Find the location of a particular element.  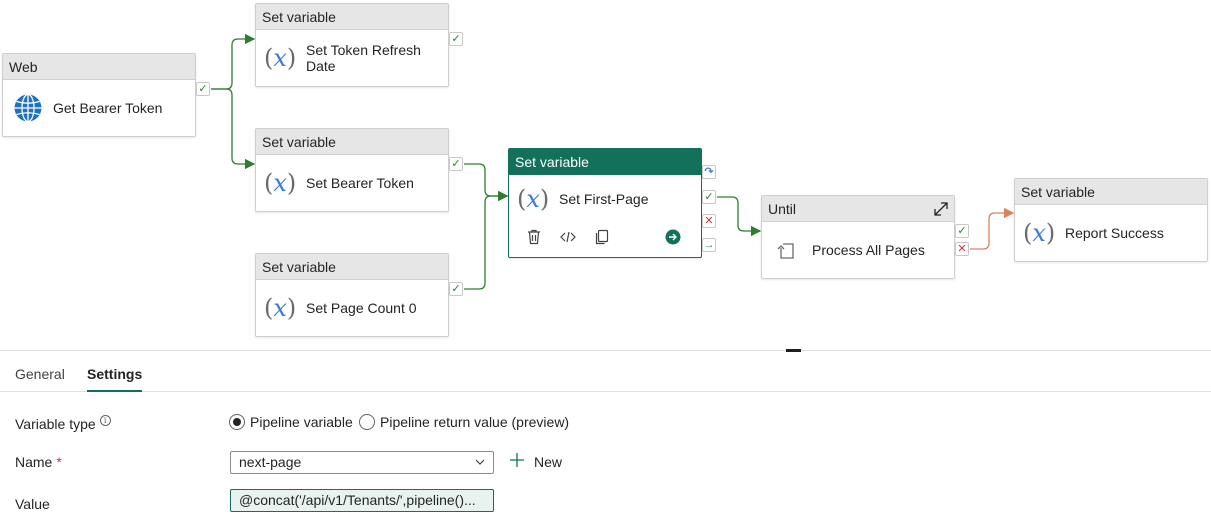

completion-port: → is located at coordinates (709, 245).